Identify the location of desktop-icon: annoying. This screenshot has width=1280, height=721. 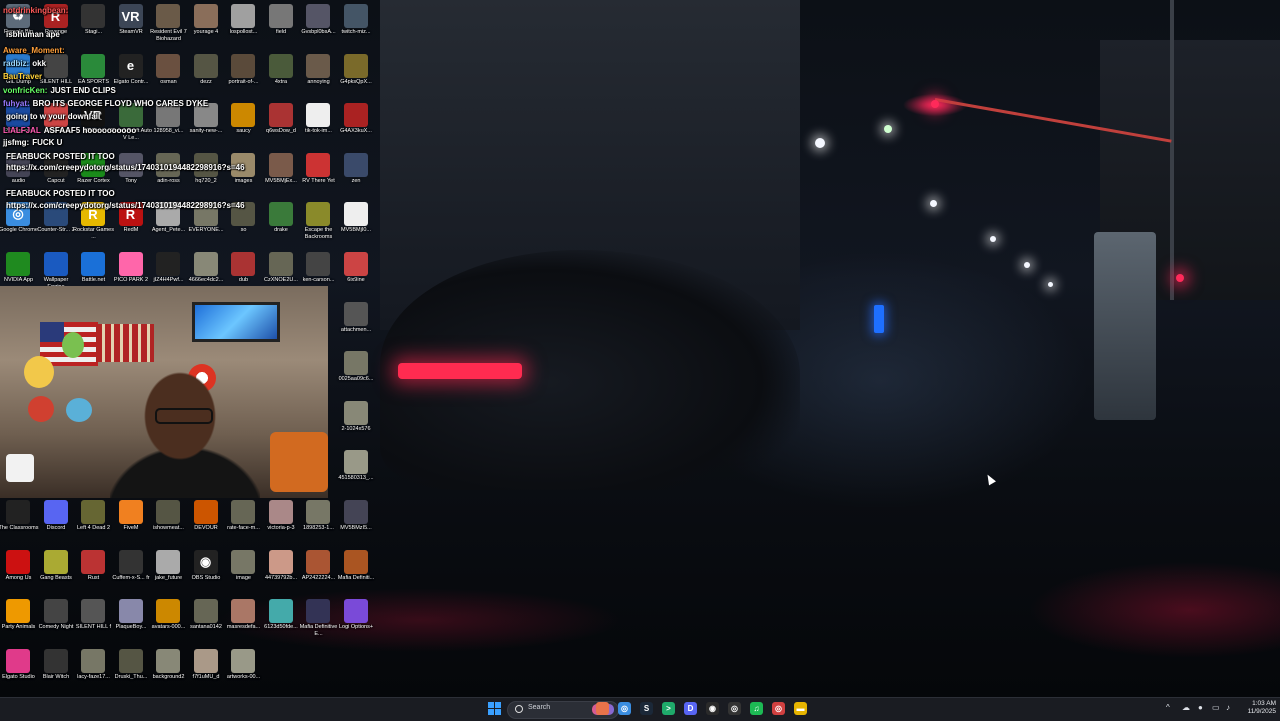
(318, 74).